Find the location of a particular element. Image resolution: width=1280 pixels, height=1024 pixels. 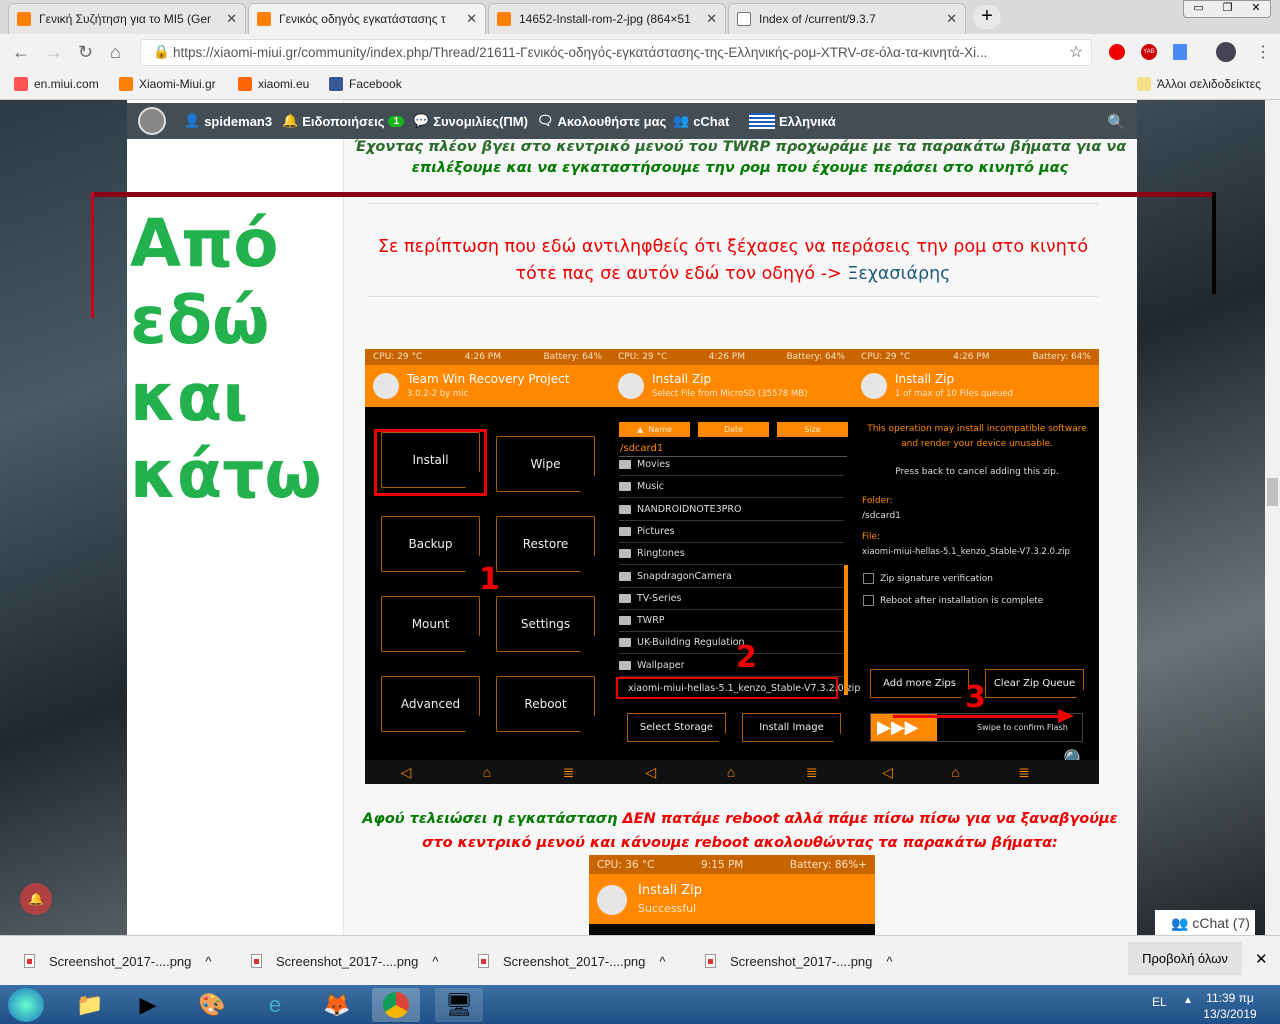

bookmark-en-miui: en.miui.com is located at coordinates (56, 84).